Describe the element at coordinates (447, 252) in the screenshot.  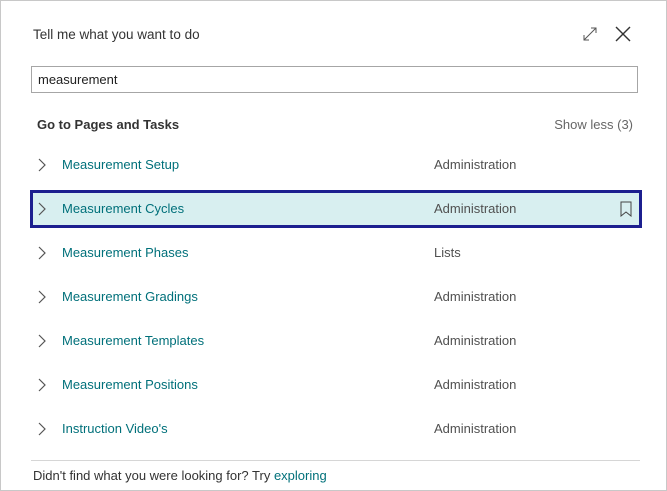
I see `result-category: Lists` at that location.